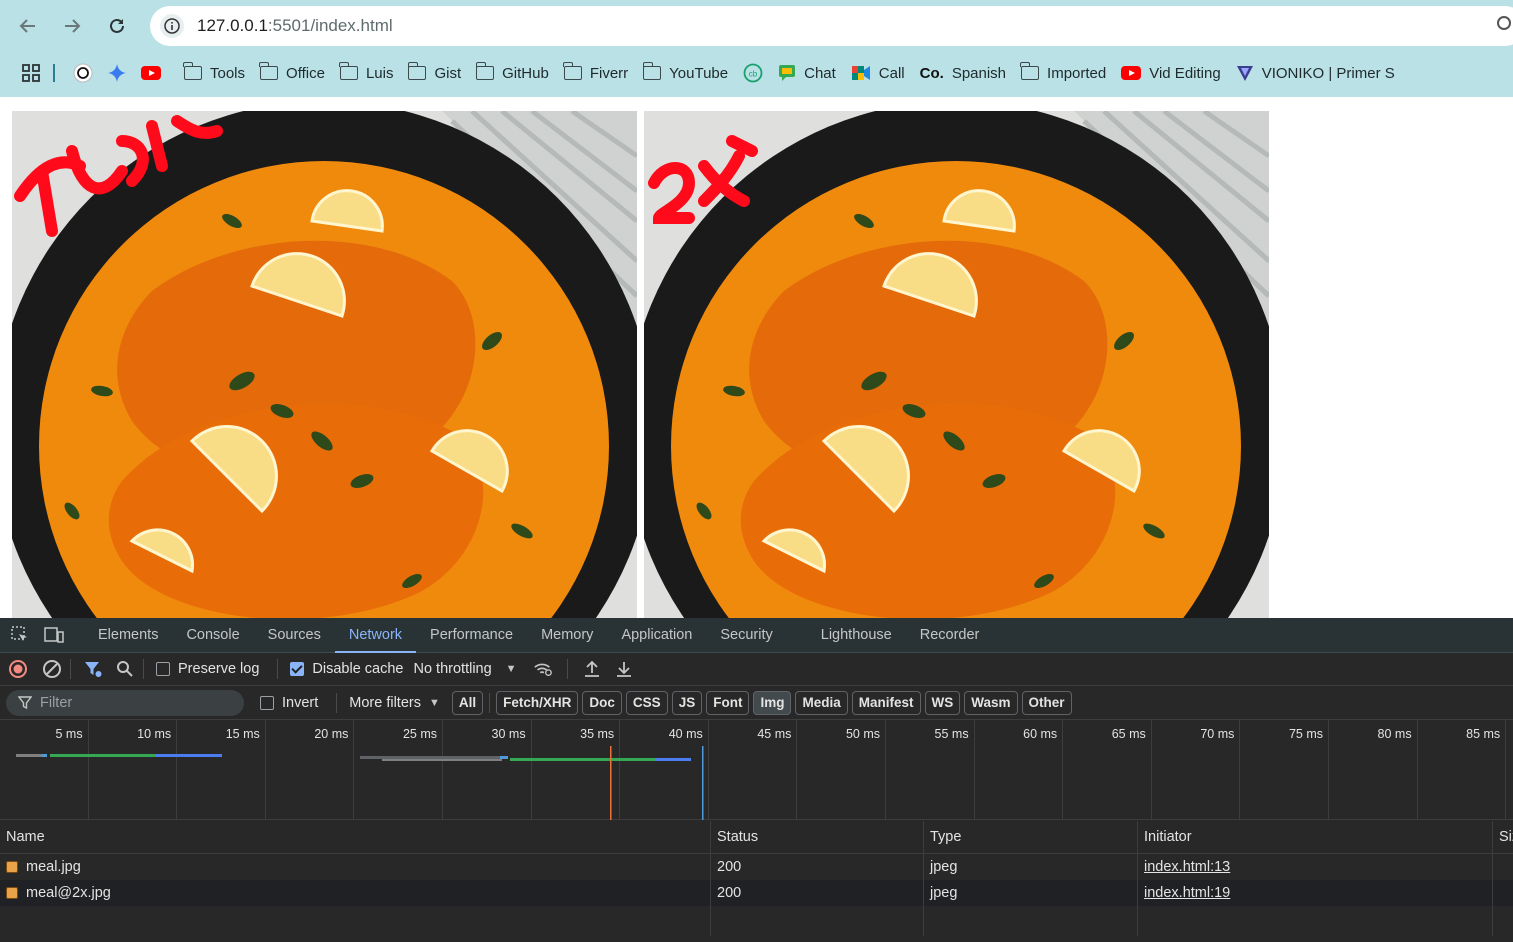 This screenshot has width=1513, height=942. I want to click on forward-button, so click(72, 26).